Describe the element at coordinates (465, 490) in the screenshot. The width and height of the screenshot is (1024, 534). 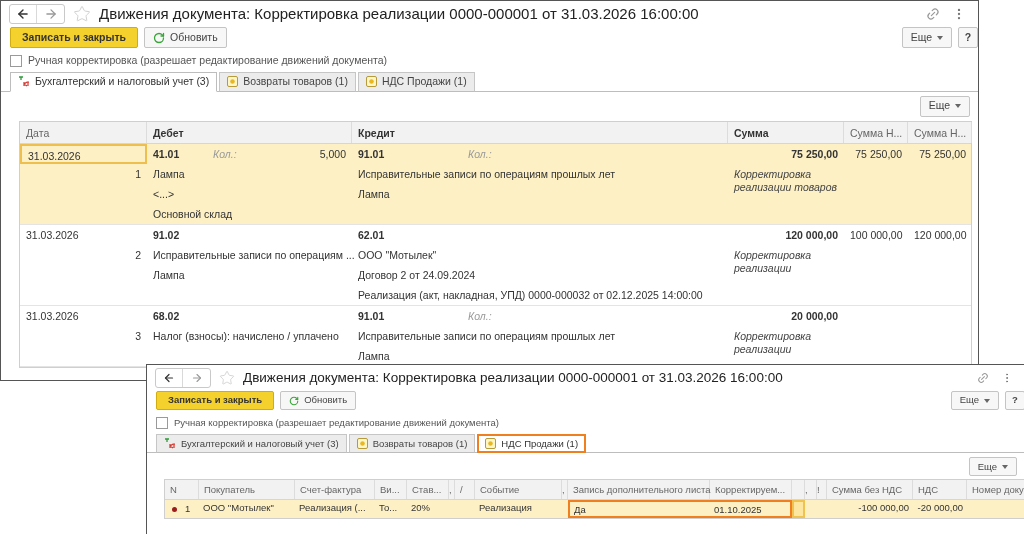
I see `column-header: /` at that location.